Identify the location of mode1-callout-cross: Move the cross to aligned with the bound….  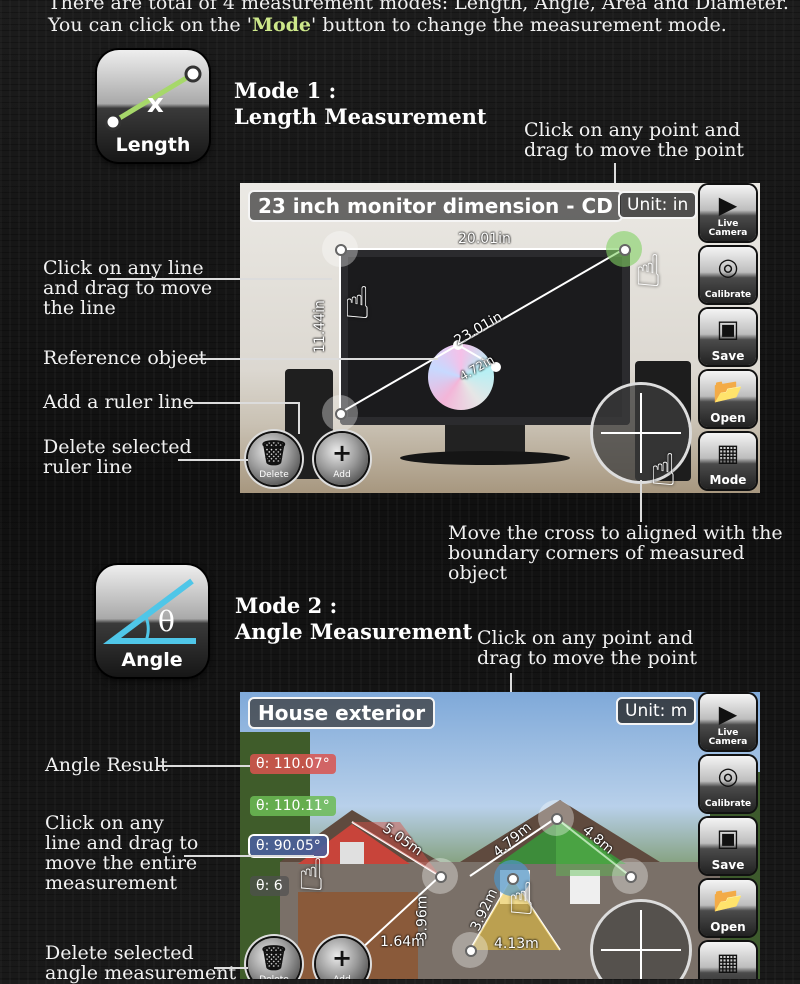
(624, 553).